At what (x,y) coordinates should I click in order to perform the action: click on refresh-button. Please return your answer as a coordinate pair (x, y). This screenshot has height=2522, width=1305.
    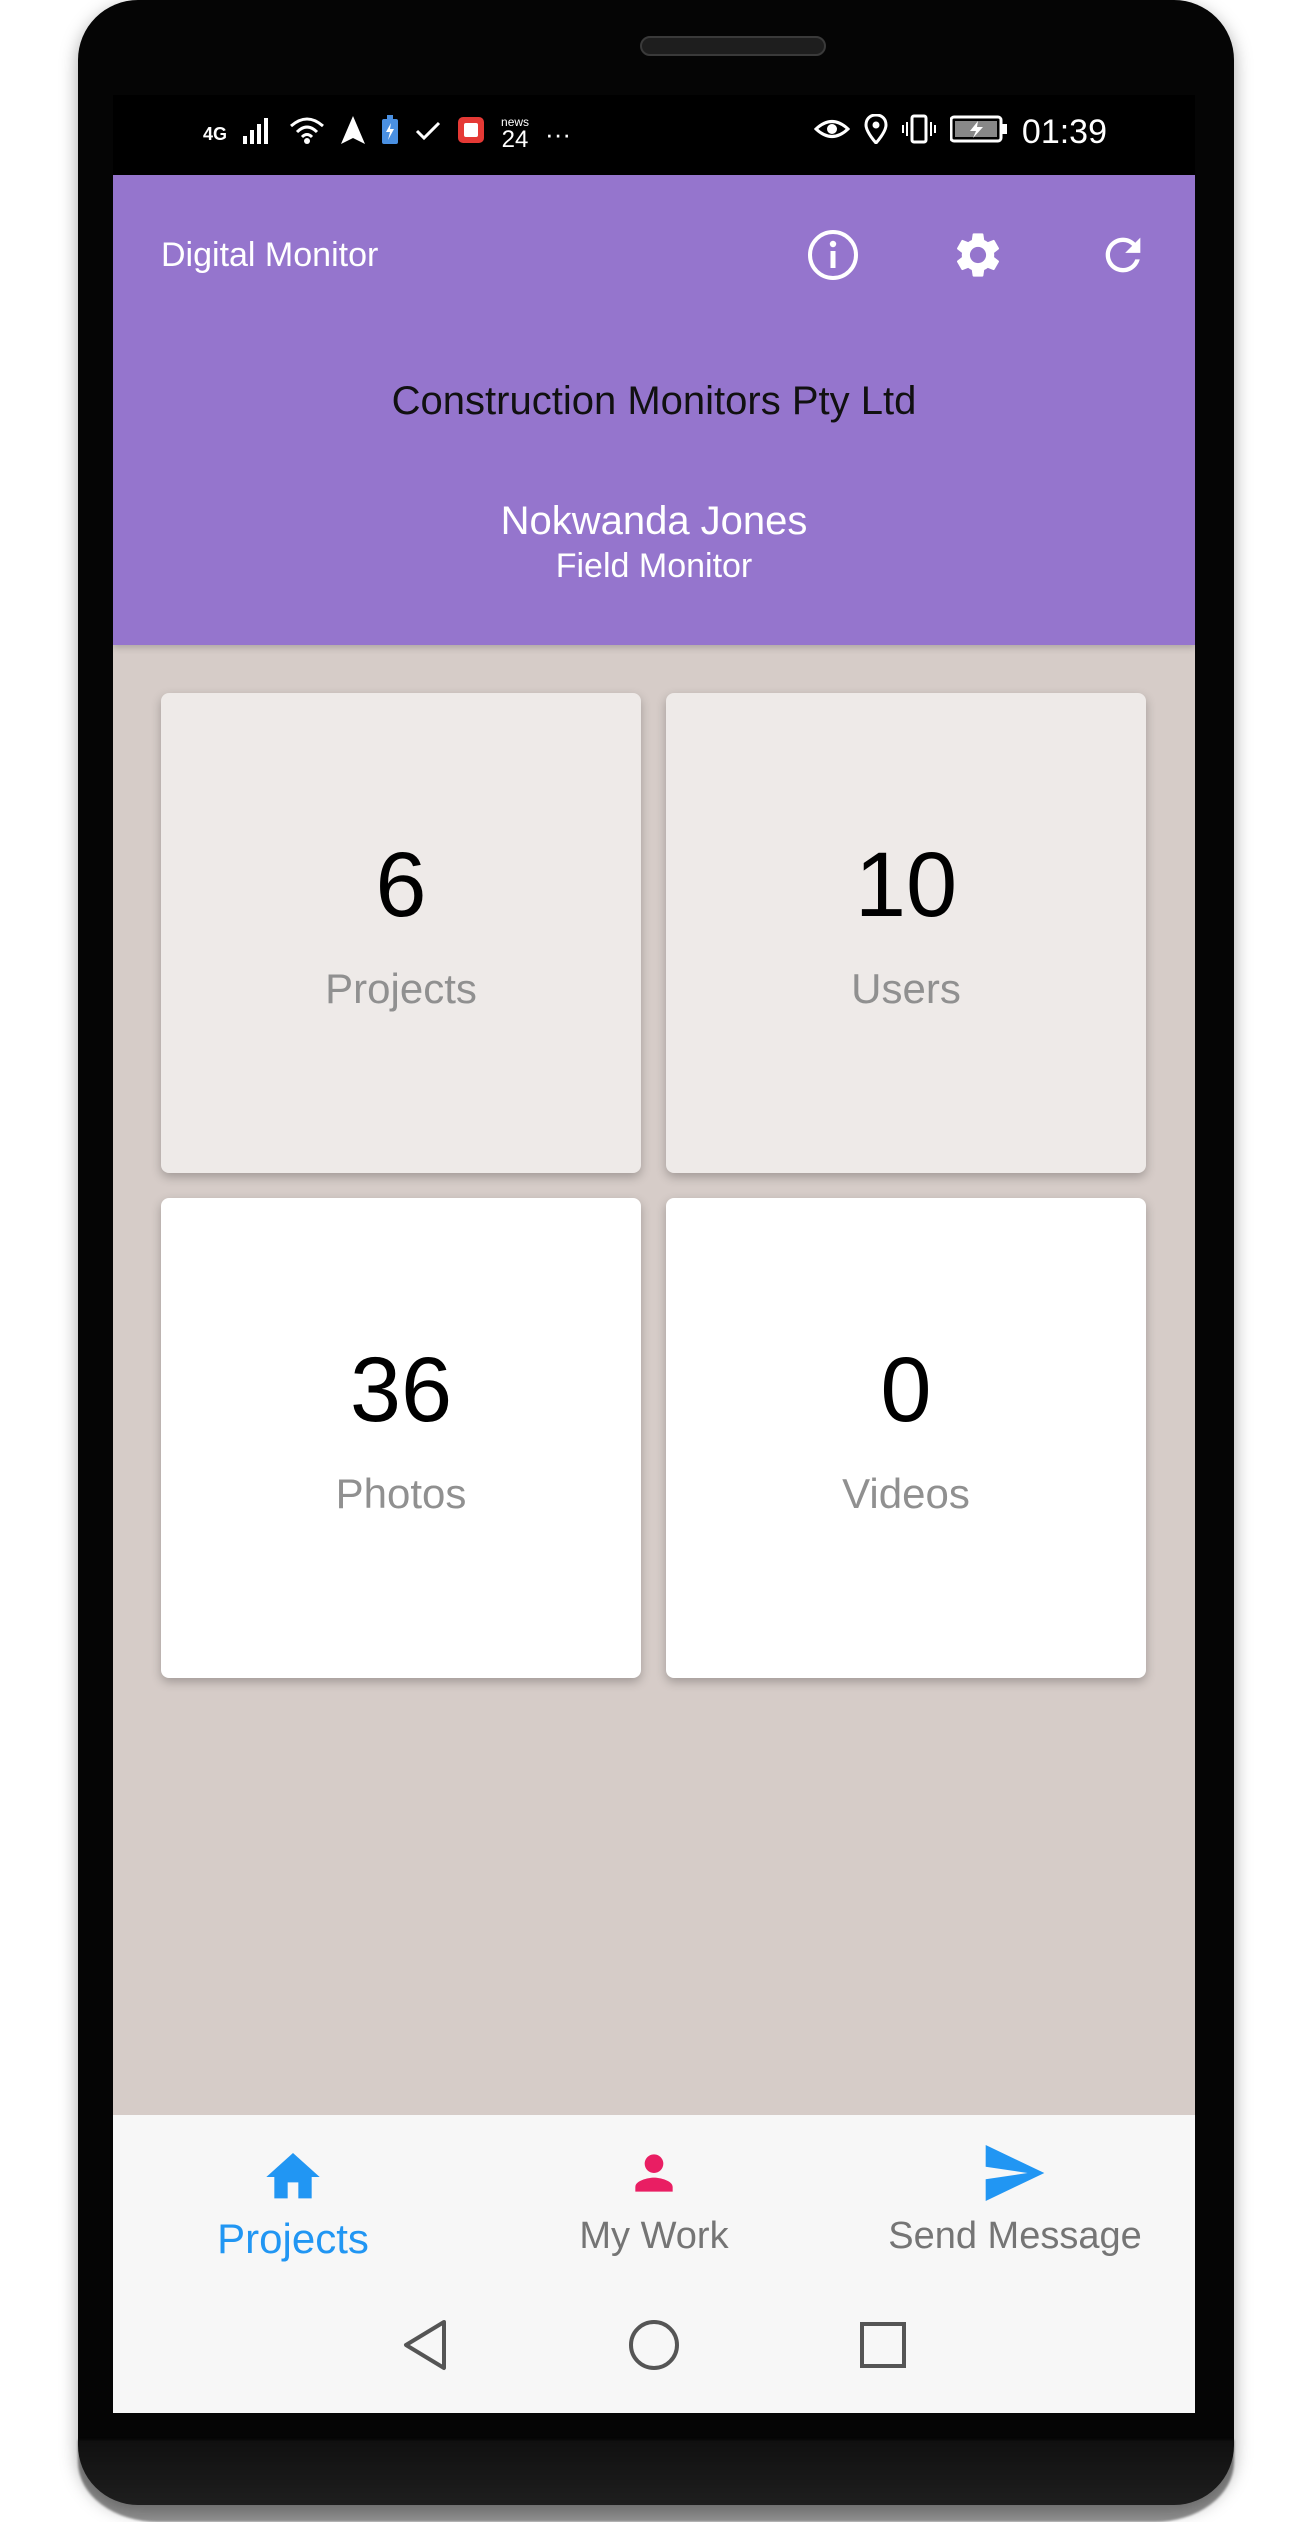
    Looking at the image, I should click on (1123, 255).